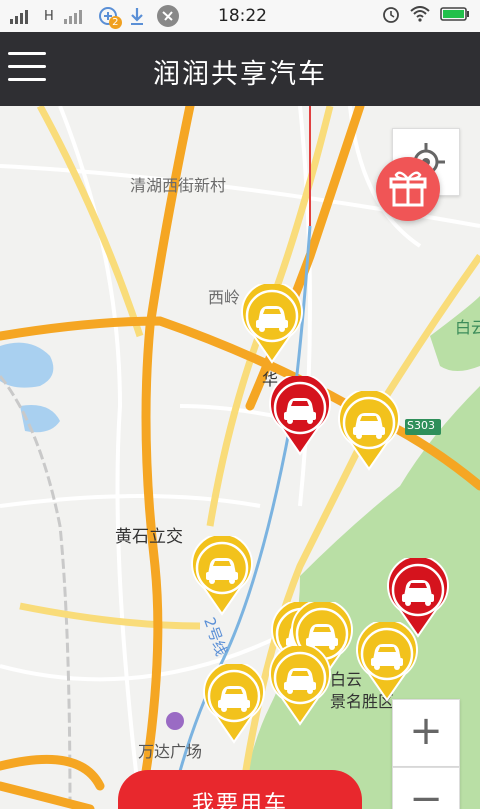  Describe the element at coordinates (149, 537) in the screenshot. I see `map-label-huangshi: 黄石立交` at that location.